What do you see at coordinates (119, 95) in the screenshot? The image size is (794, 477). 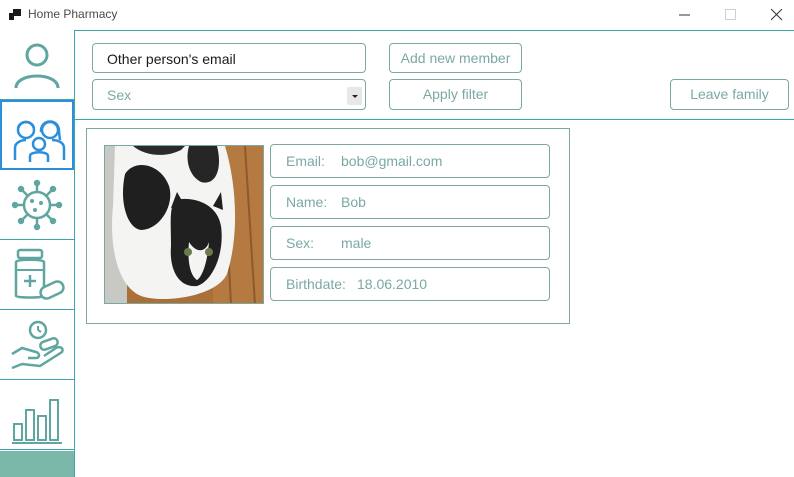 I see `sex-select-value: Sex` at bounding box center [119, 95].